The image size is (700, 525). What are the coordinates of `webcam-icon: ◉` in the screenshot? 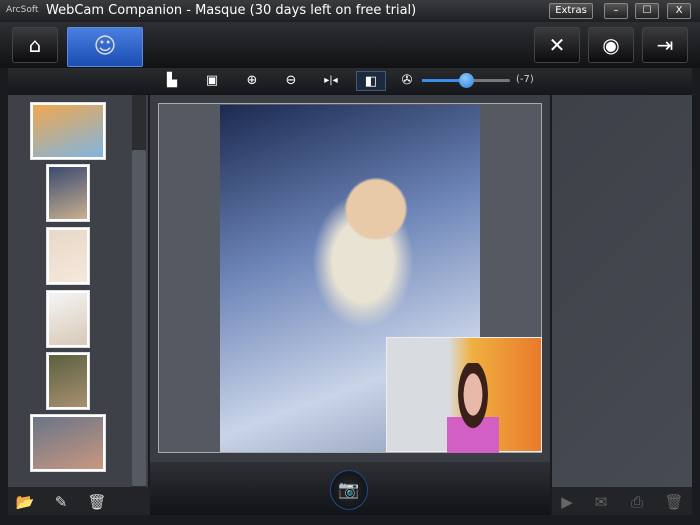 It's located at (611, 45).